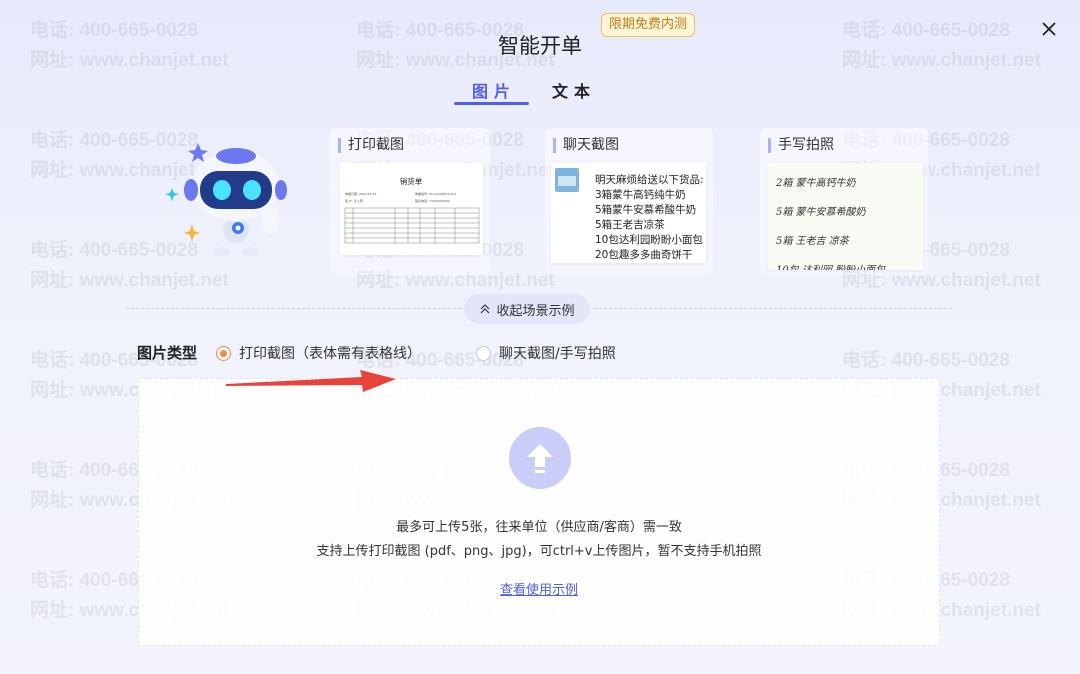 The image size is (1080, 674). What do you see at coordinates (539, 527) in the screenshot?
I see `upload-hint-limit: 最多可上传5张，往来单位（供应商/客商）需一致` at bounding box center [539, 527].